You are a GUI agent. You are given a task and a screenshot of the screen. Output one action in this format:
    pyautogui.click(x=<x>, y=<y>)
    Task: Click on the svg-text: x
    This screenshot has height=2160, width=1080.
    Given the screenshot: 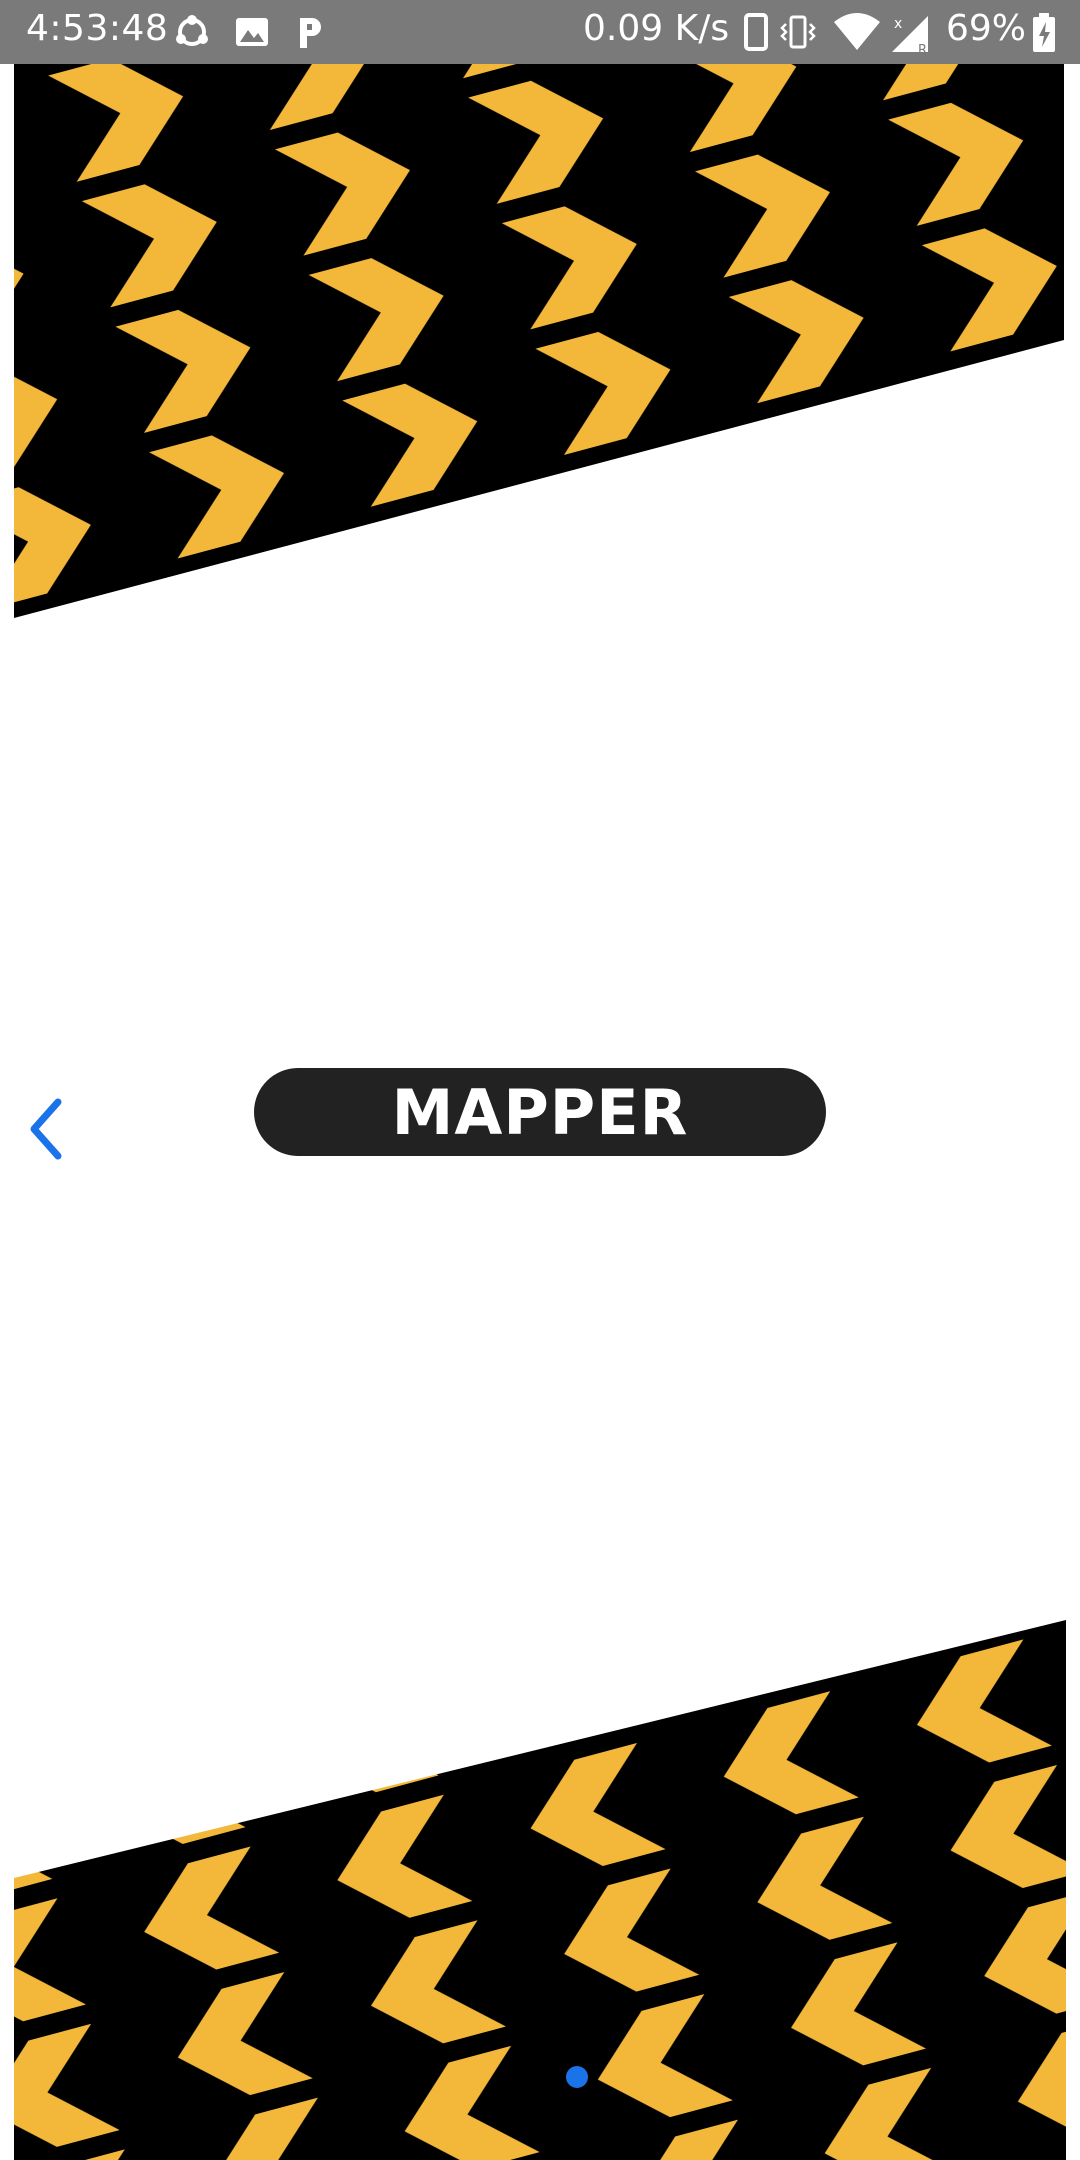 What is the action you would take?
    pyautogui.click(x=898, y=24)
    